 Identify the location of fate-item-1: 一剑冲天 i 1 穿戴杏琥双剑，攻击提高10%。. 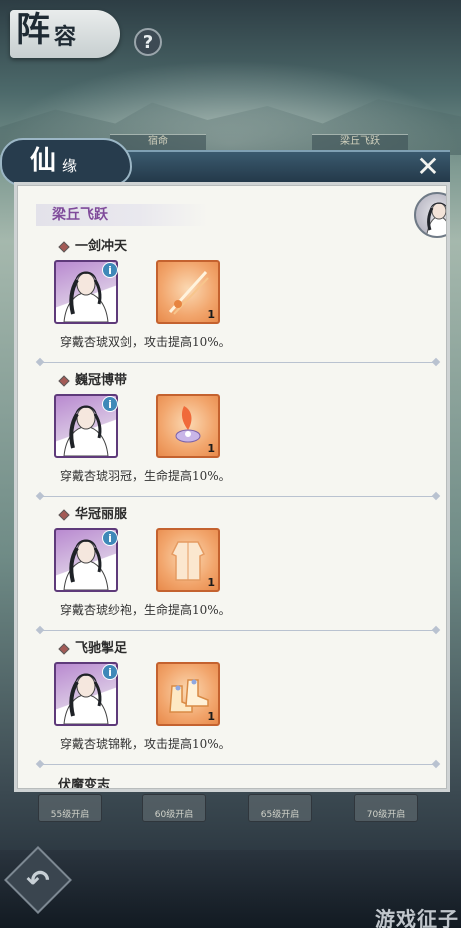
(232, 305).